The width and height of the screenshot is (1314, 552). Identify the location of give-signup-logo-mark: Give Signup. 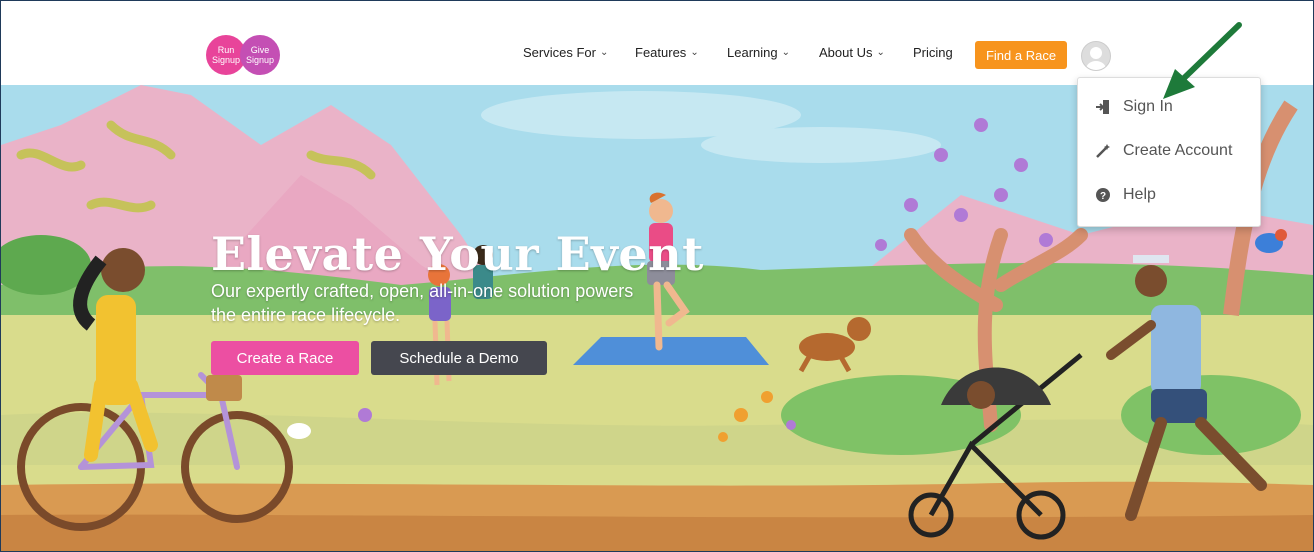
(260, 55).